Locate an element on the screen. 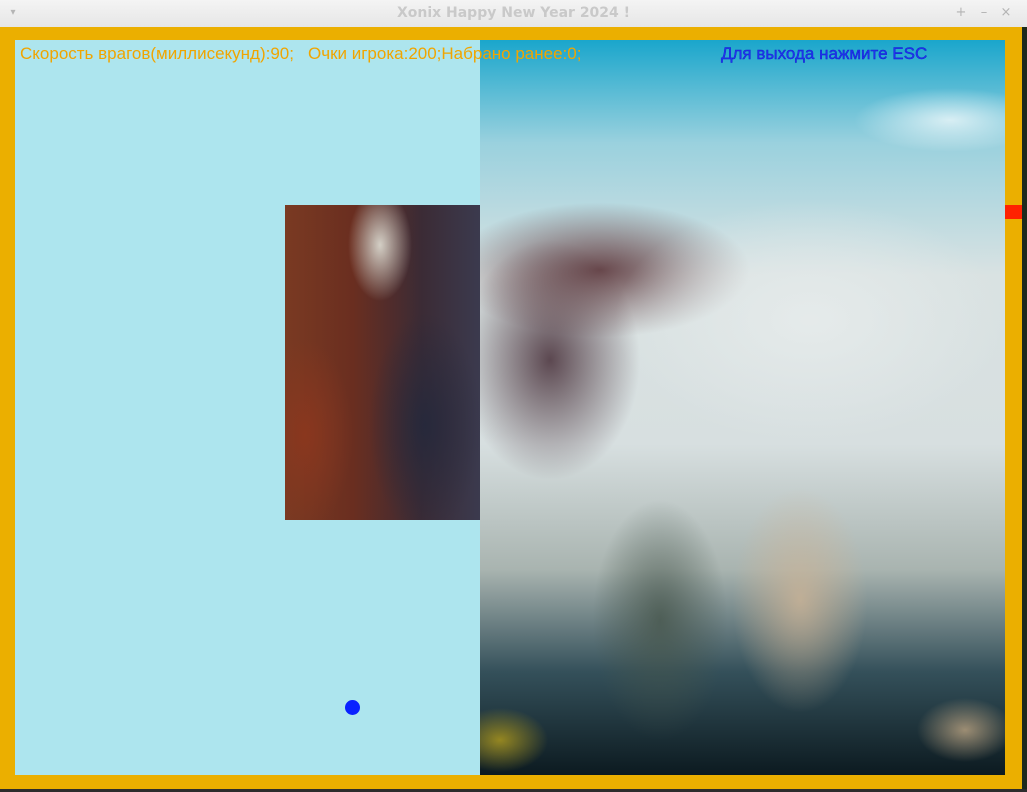 This screenshot has height=792, width=1027. player-score-label: Очки игрока:200; is located at coordinates (374, 53).